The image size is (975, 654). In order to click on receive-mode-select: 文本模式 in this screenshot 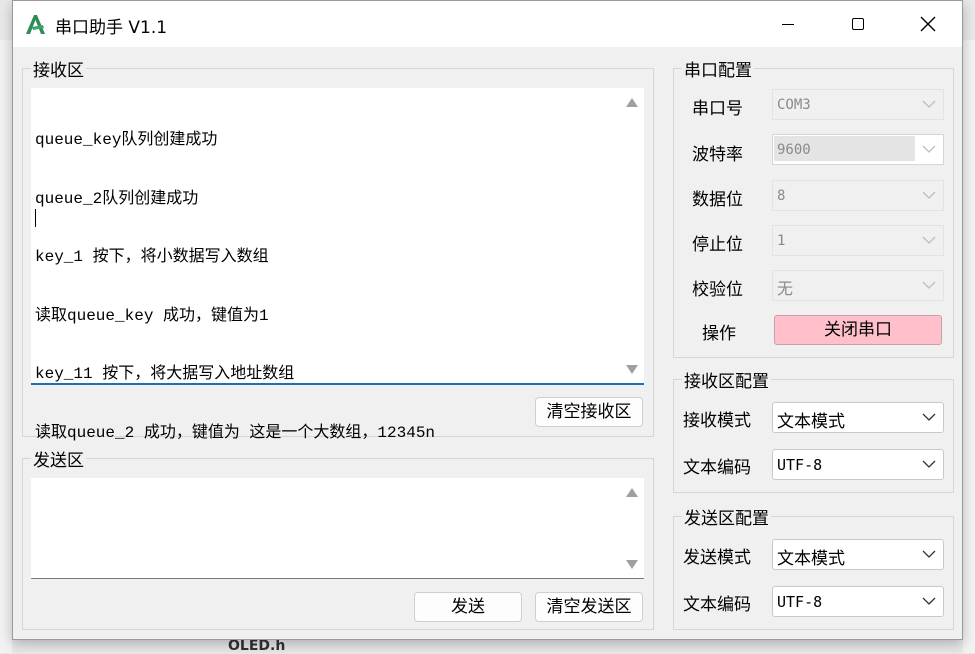, I will do `click(858, 417)`.